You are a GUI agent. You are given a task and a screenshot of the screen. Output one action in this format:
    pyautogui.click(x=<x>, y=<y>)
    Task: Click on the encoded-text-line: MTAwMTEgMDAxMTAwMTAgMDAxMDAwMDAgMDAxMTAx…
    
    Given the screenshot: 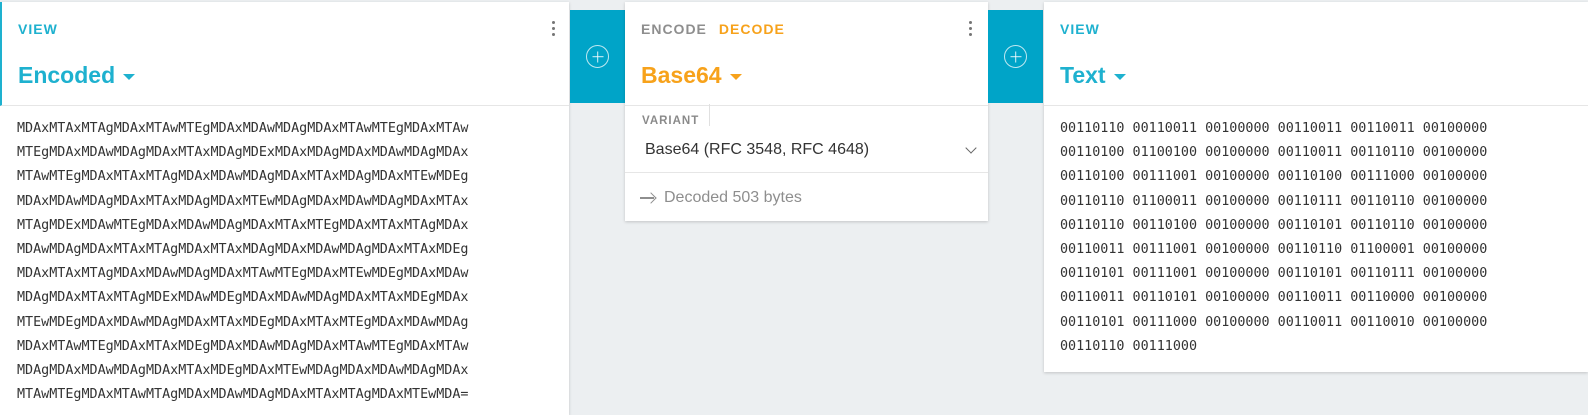 What is the action you would take?
    pyautogui.click(x=243, y=395)
    